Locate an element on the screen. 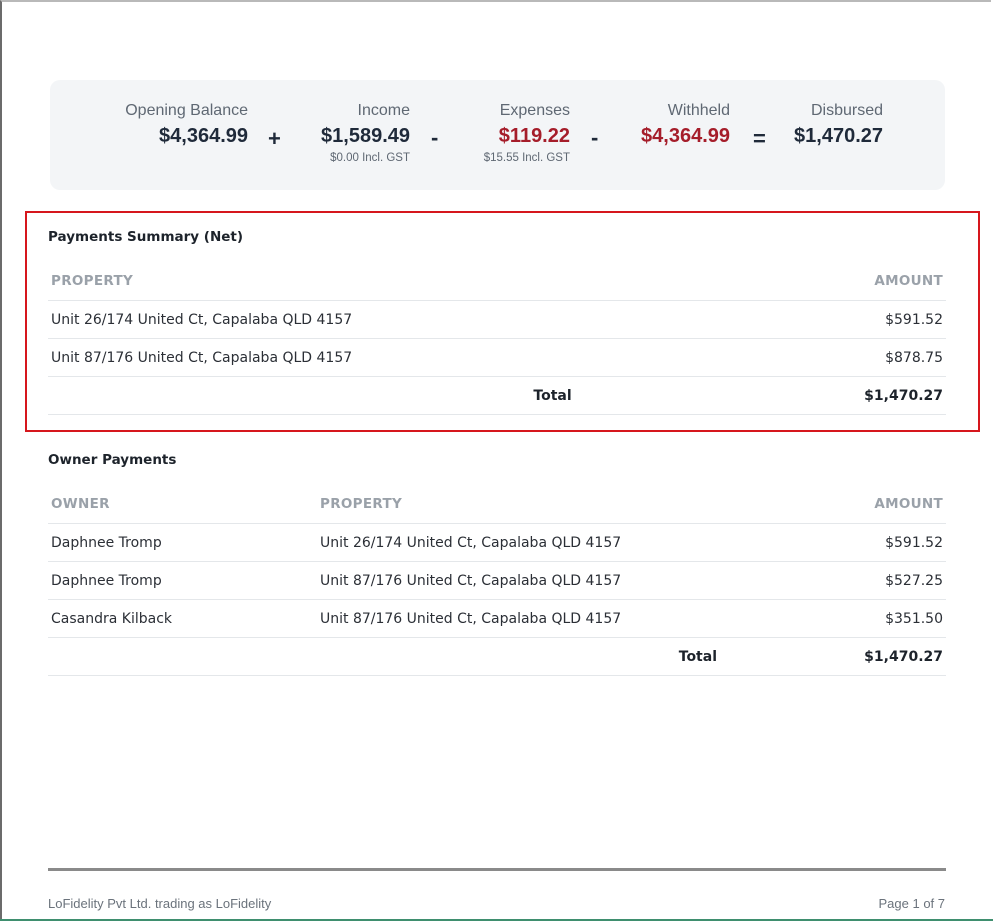 This screenshot has height=921, width=993. income-stat: Income $1,589.49 $0.00 Incl. GST is located at coordinates (365, 133).